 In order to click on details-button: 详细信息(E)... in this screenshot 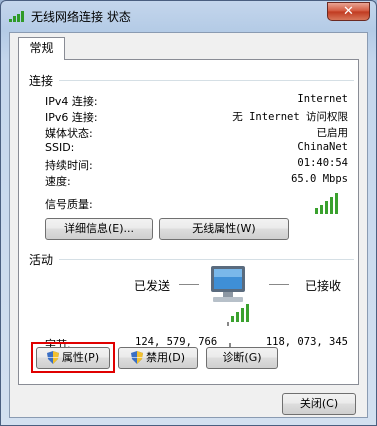, I will do `click(99, 229)`.